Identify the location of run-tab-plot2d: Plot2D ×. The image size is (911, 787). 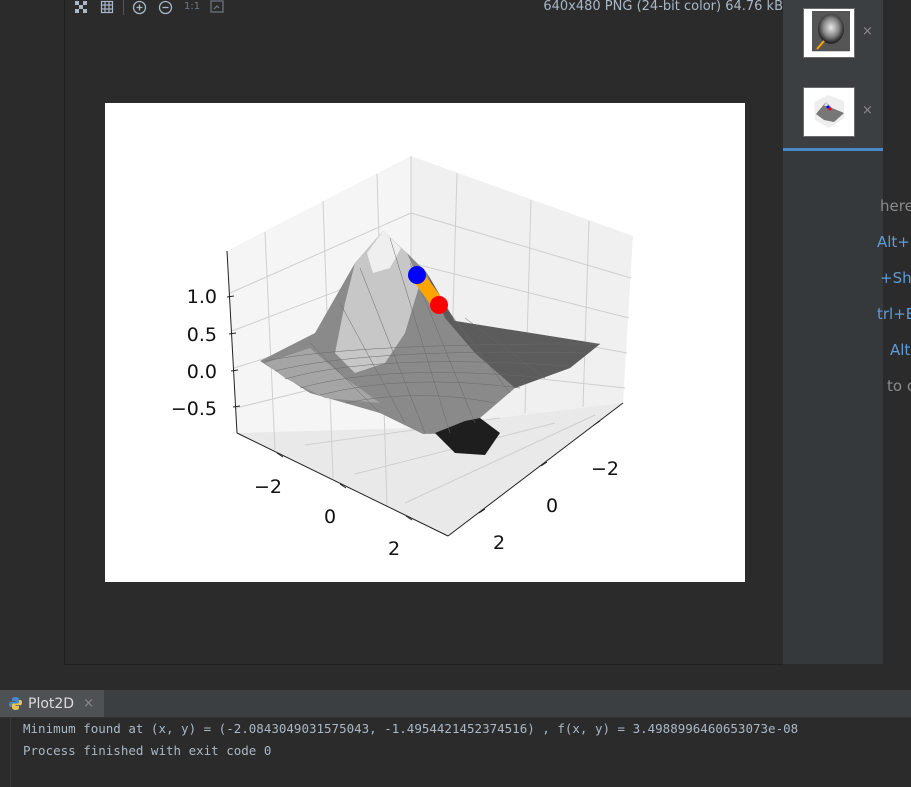
(52, 703).